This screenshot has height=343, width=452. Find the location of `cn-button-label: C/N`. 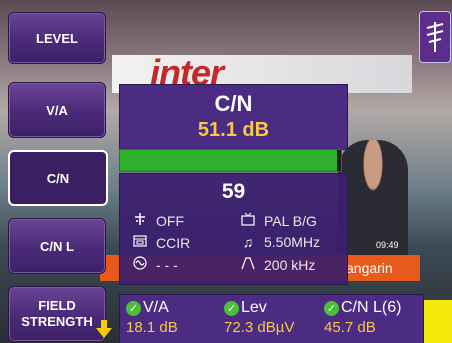

cn-button-label: C/N is located at coordinates (58, 178).